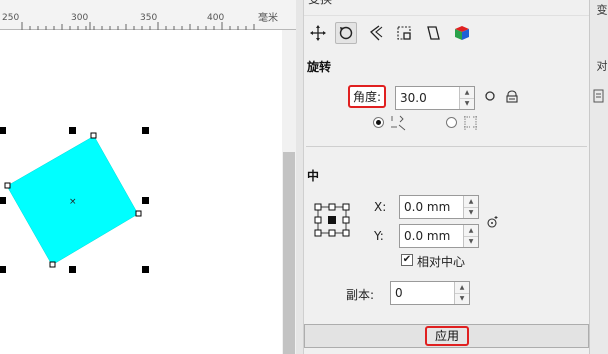 Image resolution: width=608 pixels, height=354 pixels. Describe the element at coordinates (493, 222) in the screenshot. I see `target-center-icon` at that location.